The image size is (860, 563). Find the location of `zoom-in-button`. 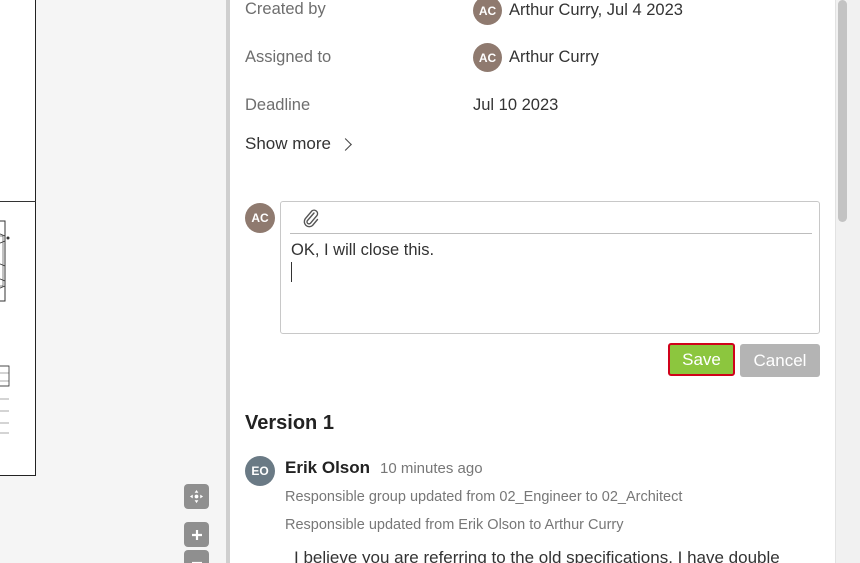

zoom-in-button is located at coordinates (196, 534).